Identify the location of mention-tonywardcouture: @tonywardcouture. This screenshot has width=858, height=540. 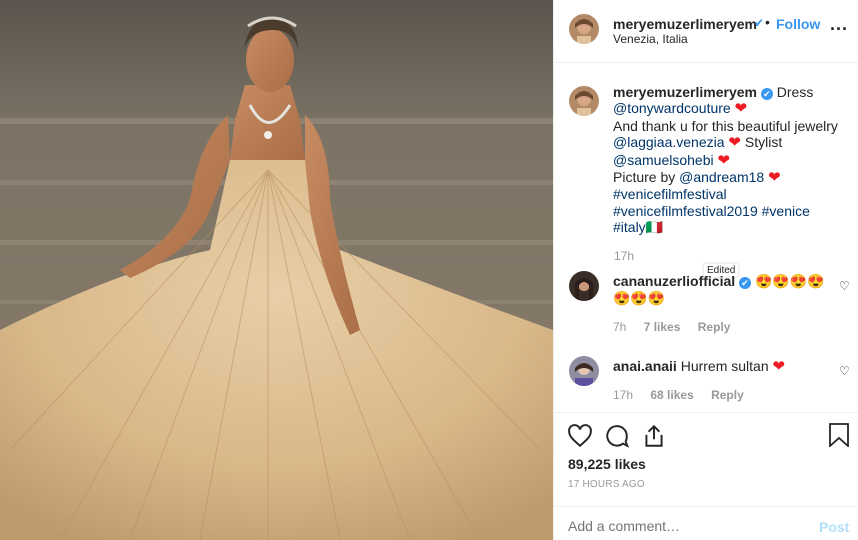
(672, 108).